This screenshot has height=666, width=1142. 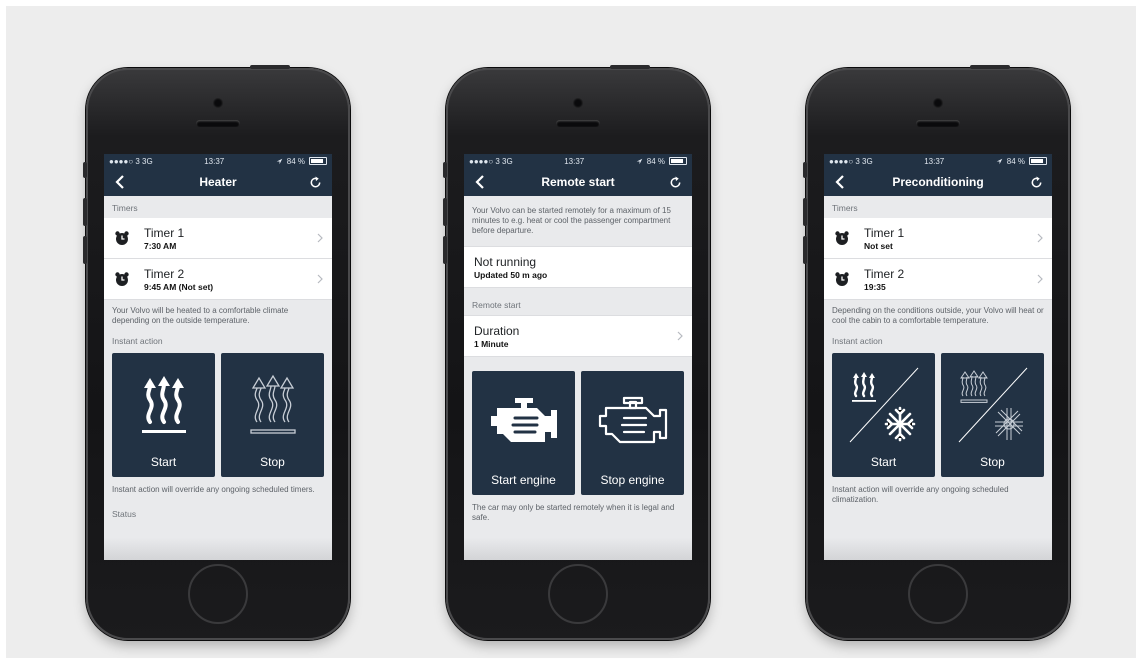 I want to click on engine-outline-icon, so click(x=632, y=420).